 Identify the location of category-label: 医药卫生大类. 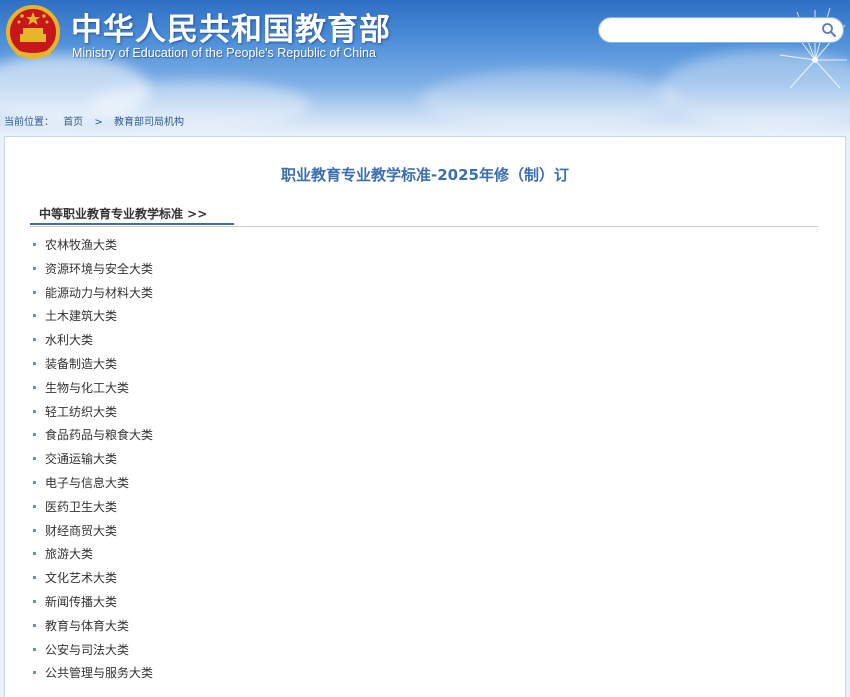
(81, 506).